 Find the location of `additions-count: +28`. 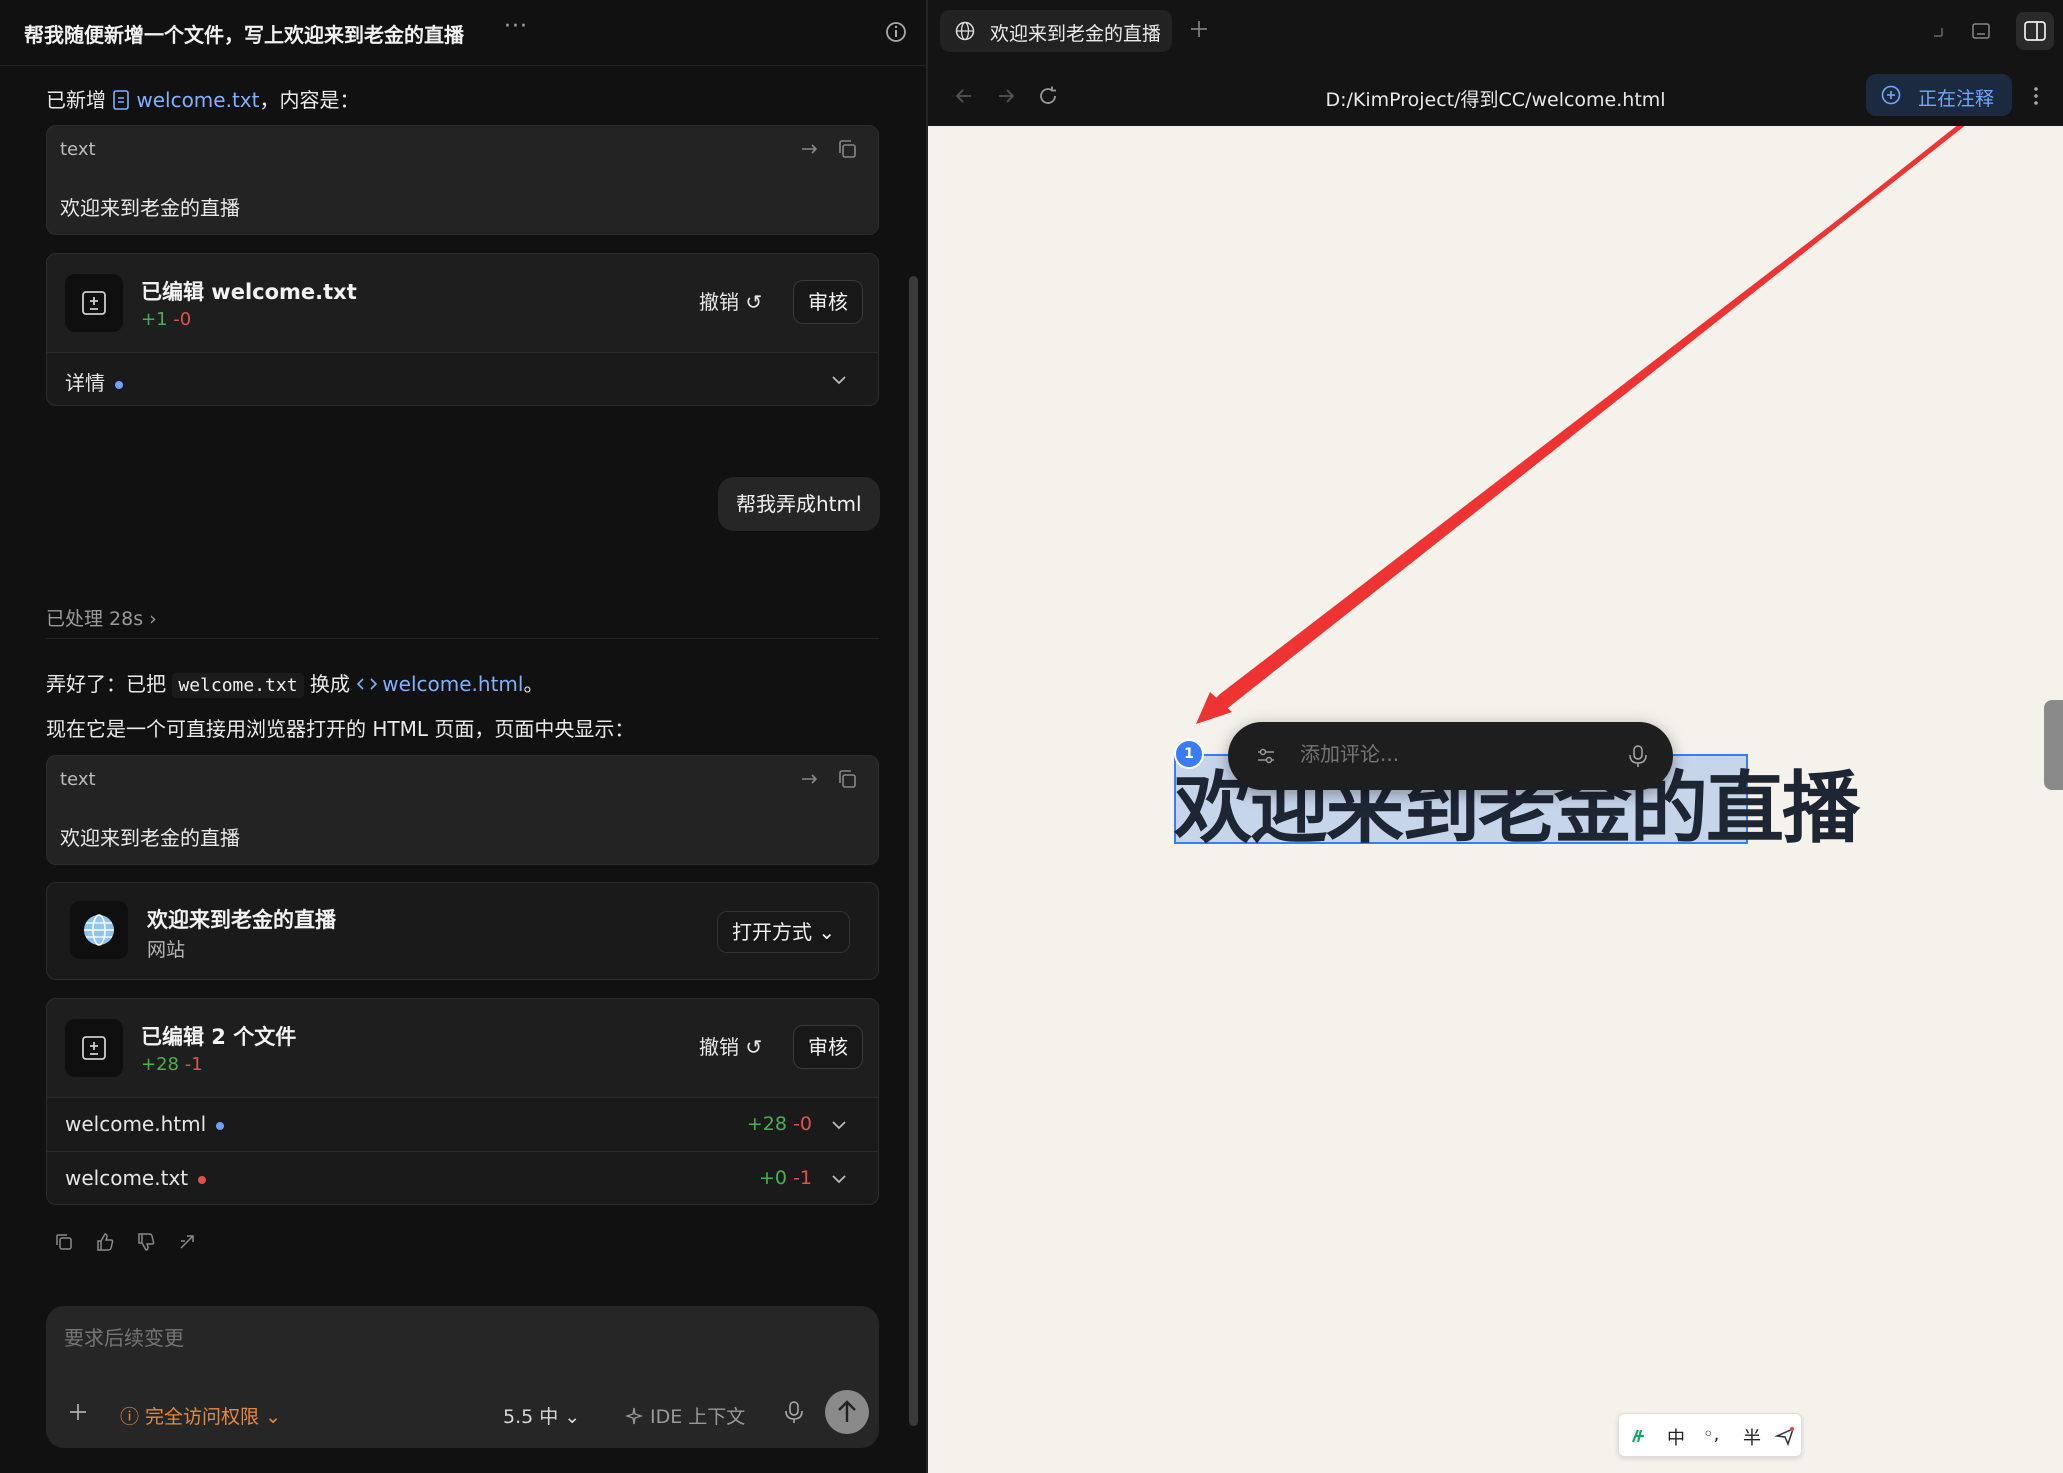

additions-count: +28 is located at coordinates (160, 1064).